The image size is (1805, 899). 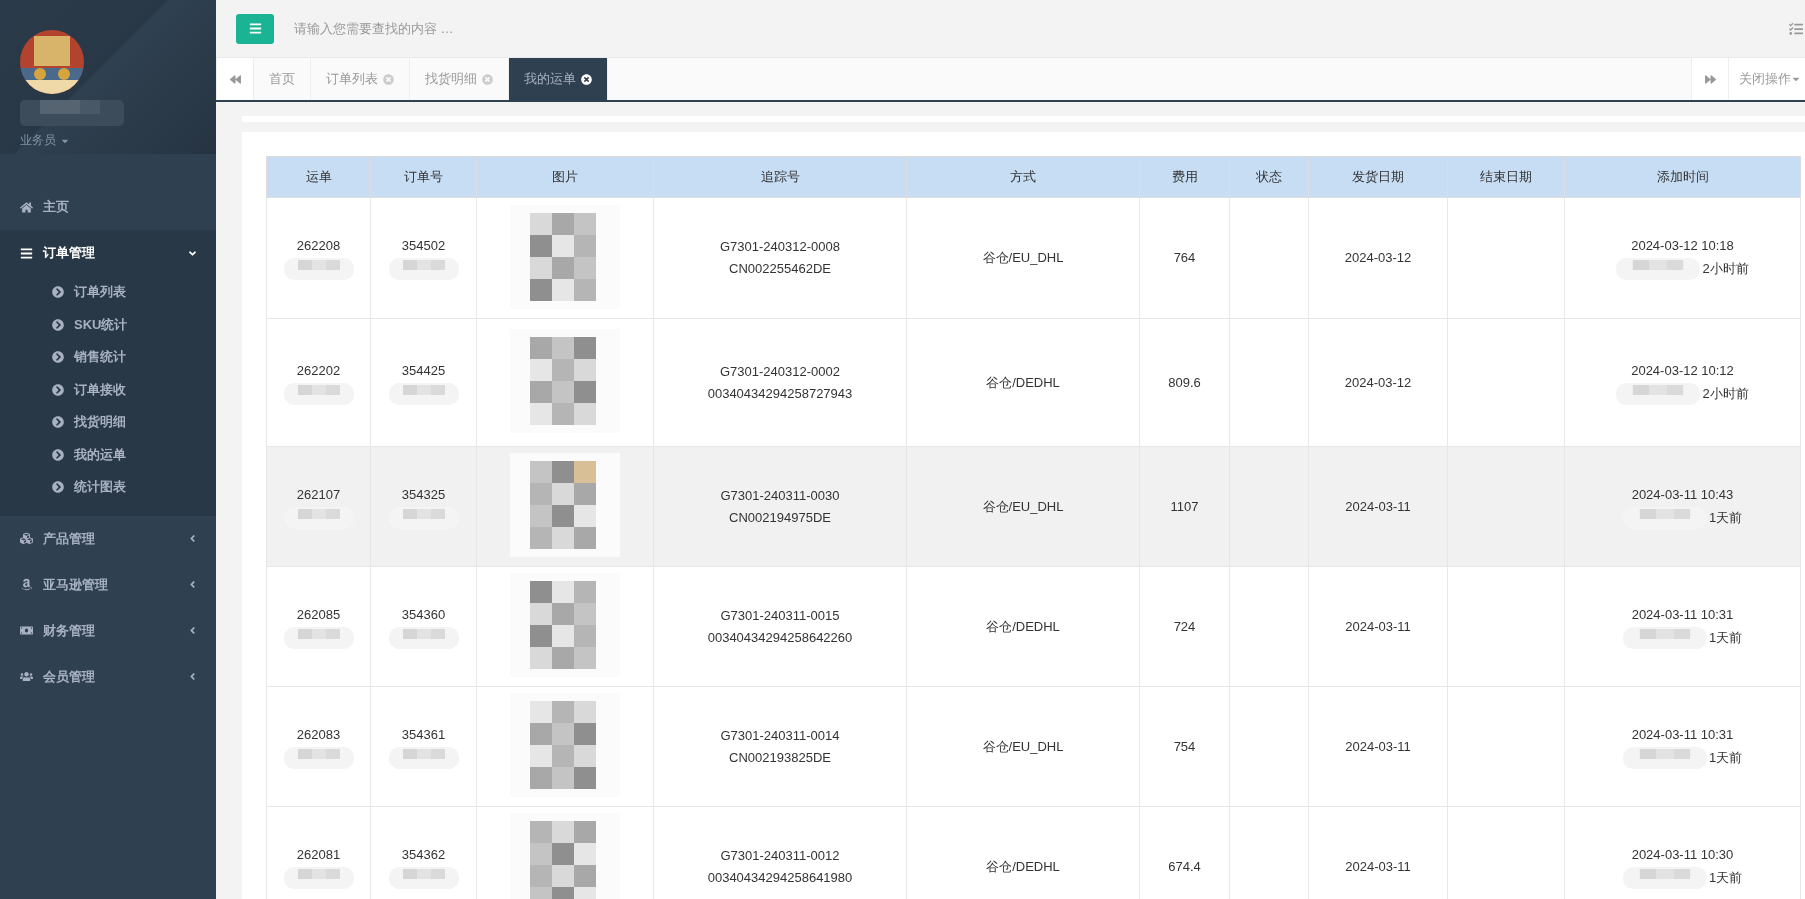 I want to click on sidebar-item: 亚马逊管理, so click(x=108, y=584).